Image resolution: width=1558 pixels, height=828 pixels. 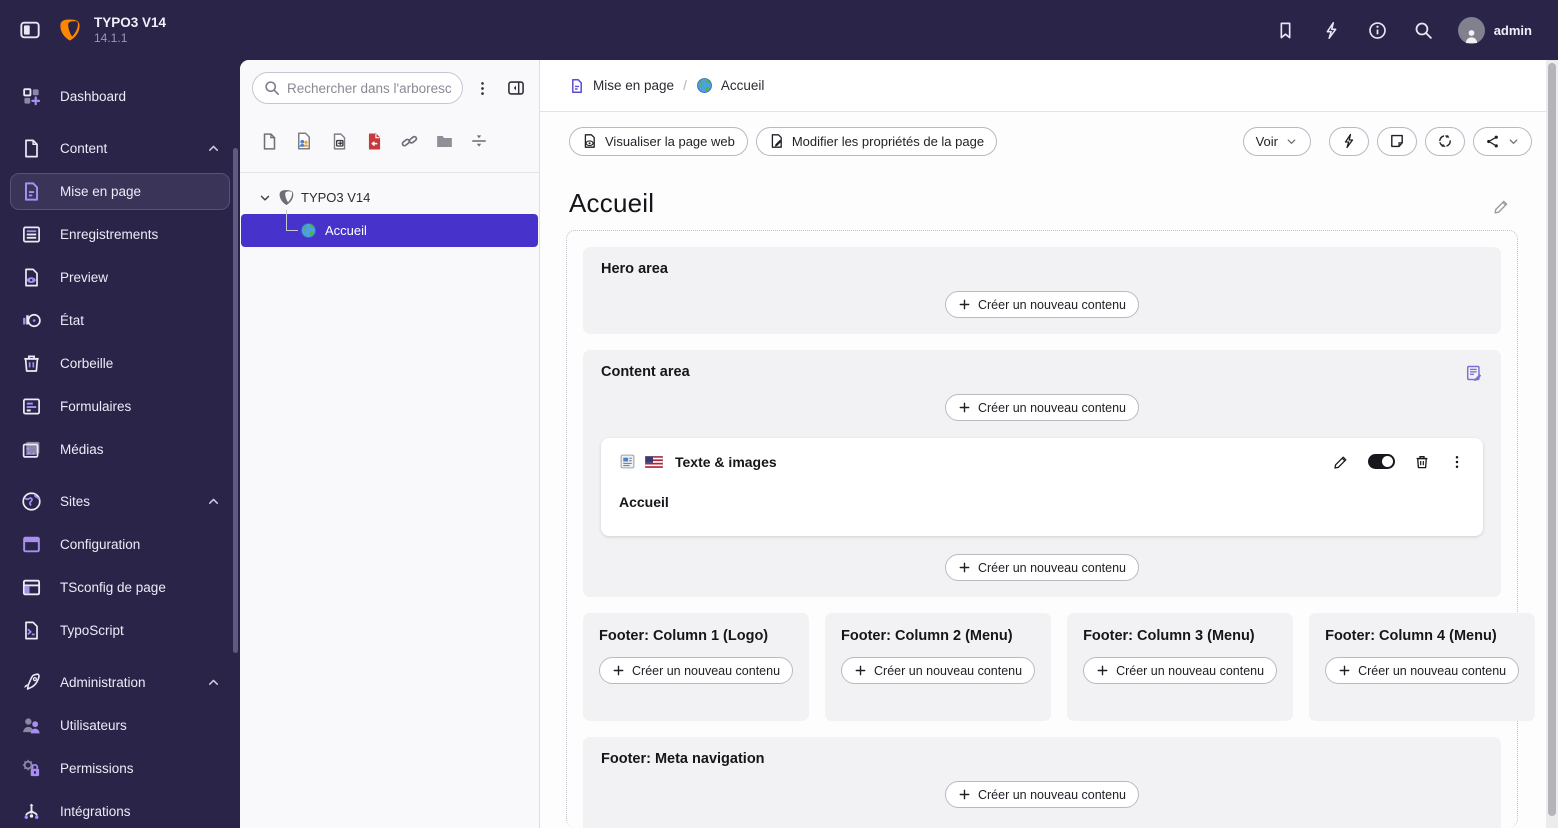 I want to click on panel-collapse-icon, so click(x=516, y=88).